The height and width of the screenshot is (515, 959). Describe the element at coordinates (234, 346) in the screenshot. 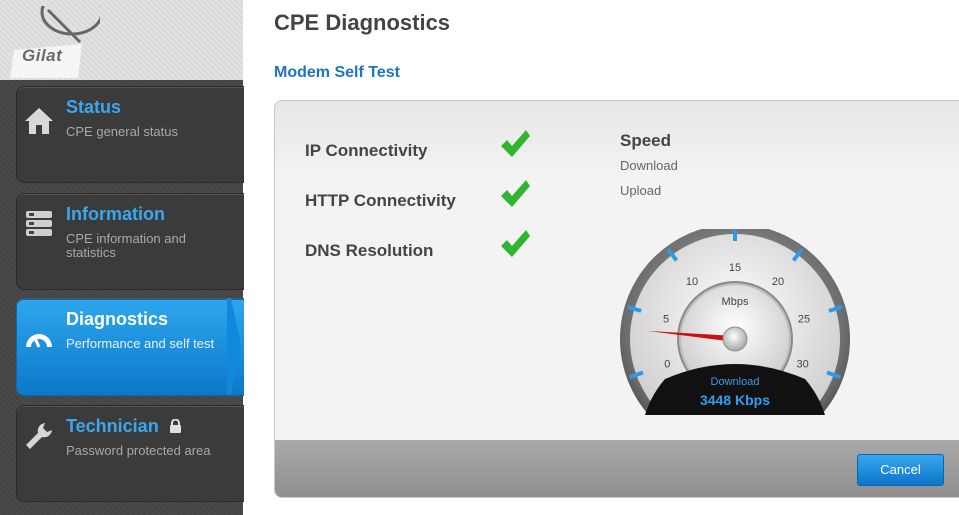

I see `active-indicator` at that location.